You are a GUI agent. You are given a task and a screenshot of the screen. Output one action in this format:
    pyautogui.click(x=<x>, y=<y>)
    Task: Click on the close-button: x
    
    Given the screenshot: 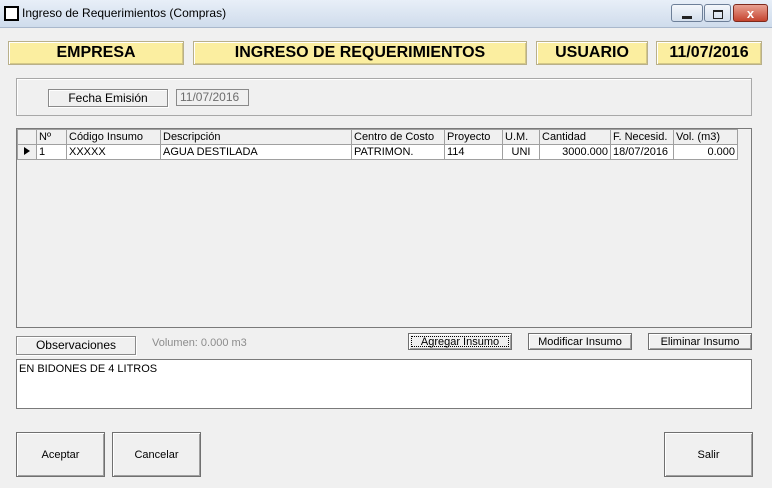 What is the action you would take?
    pyautogui.click(x=750, y=13)
    